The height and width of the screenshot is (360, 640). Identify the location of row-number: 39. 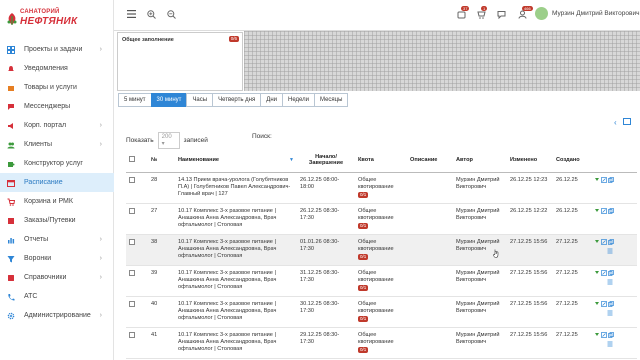
(161, 281).